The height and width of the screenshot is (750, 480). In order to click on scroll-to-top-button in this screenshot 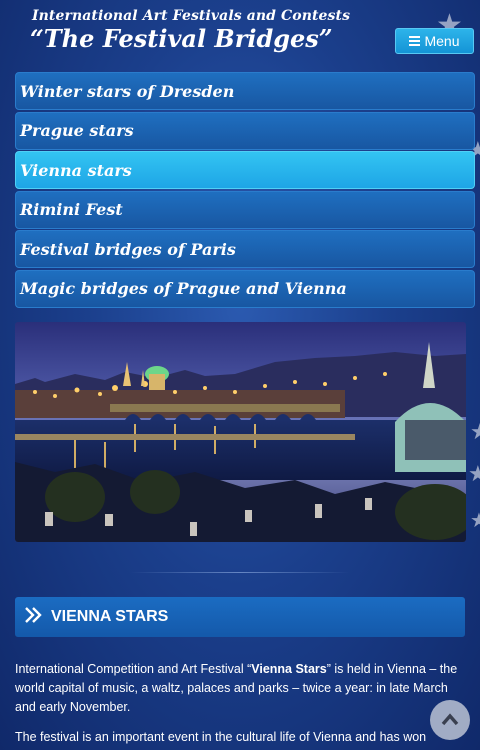, I will do `click(450, 720)`.